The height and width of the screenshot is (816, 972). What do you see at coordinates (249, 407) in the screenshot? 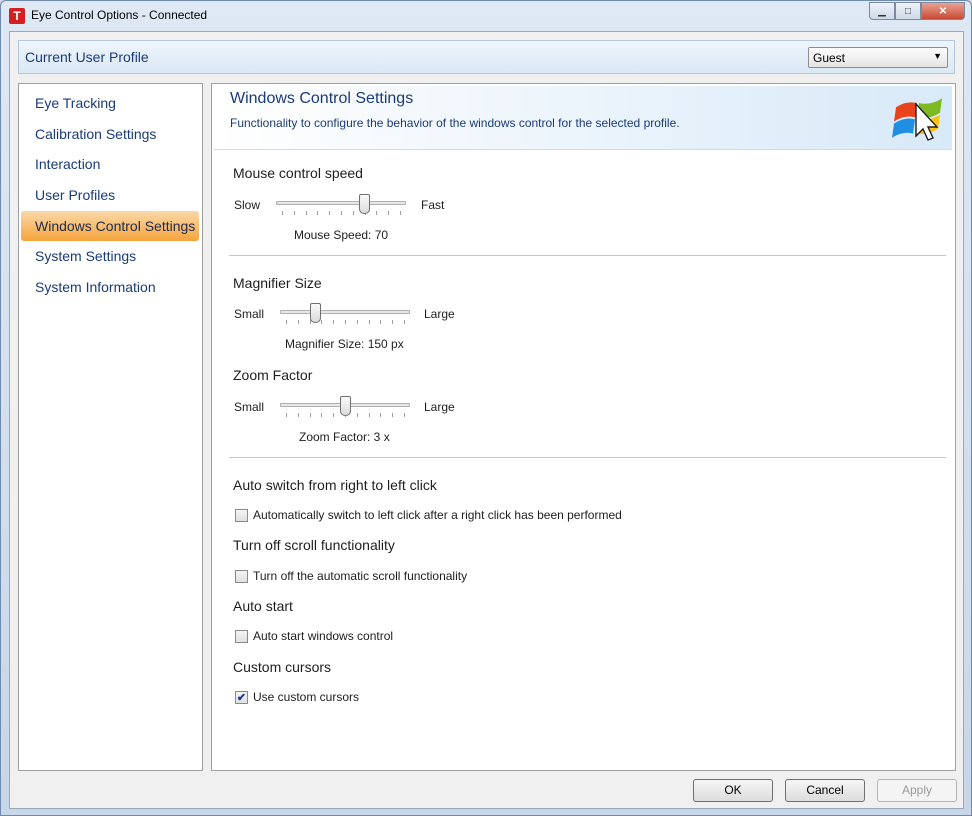
I see `zoom-min-label: Small` at bounding box center [249, 407].